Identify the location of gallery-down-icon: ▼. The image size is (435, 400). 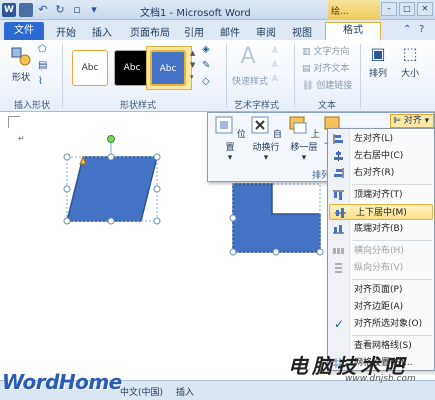
(194, 65).